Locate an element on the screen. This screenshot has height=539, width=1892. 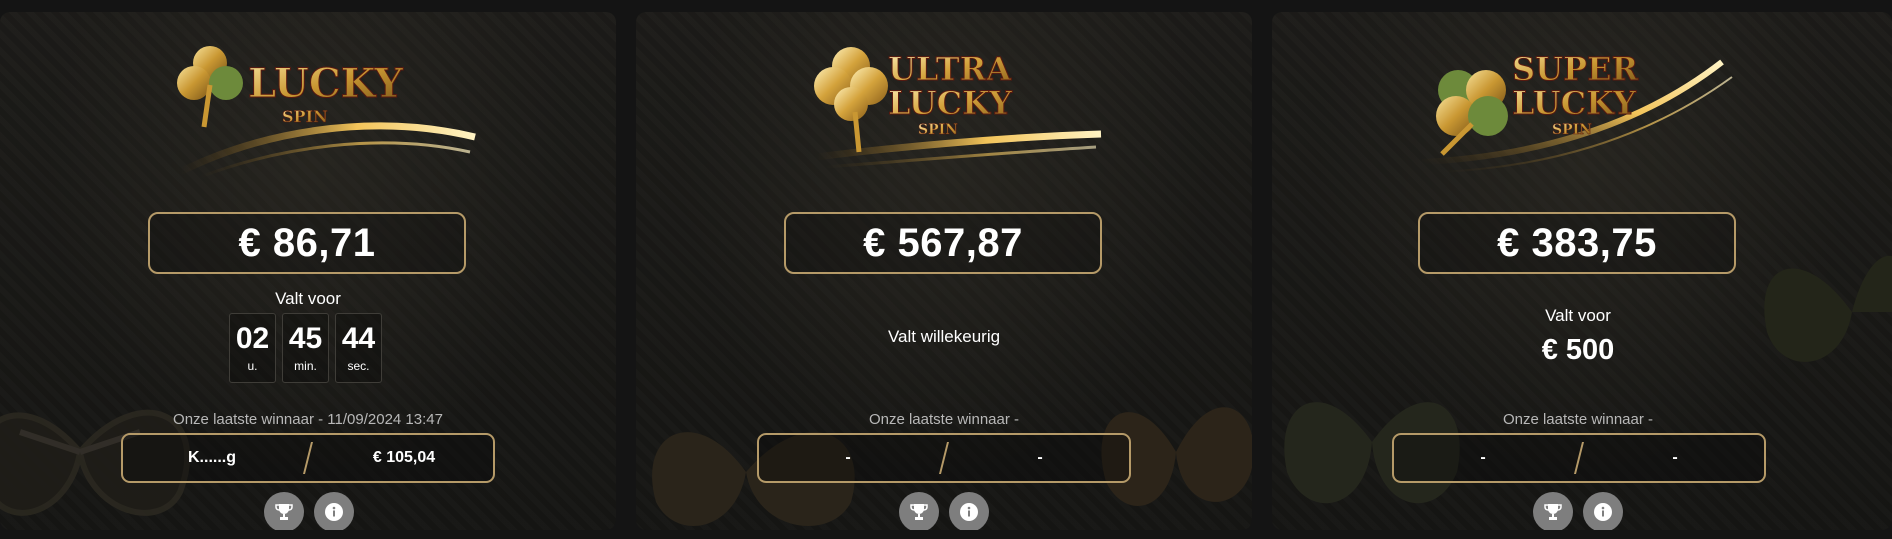
winner-name: K......g is located at coordinates (212, 457).